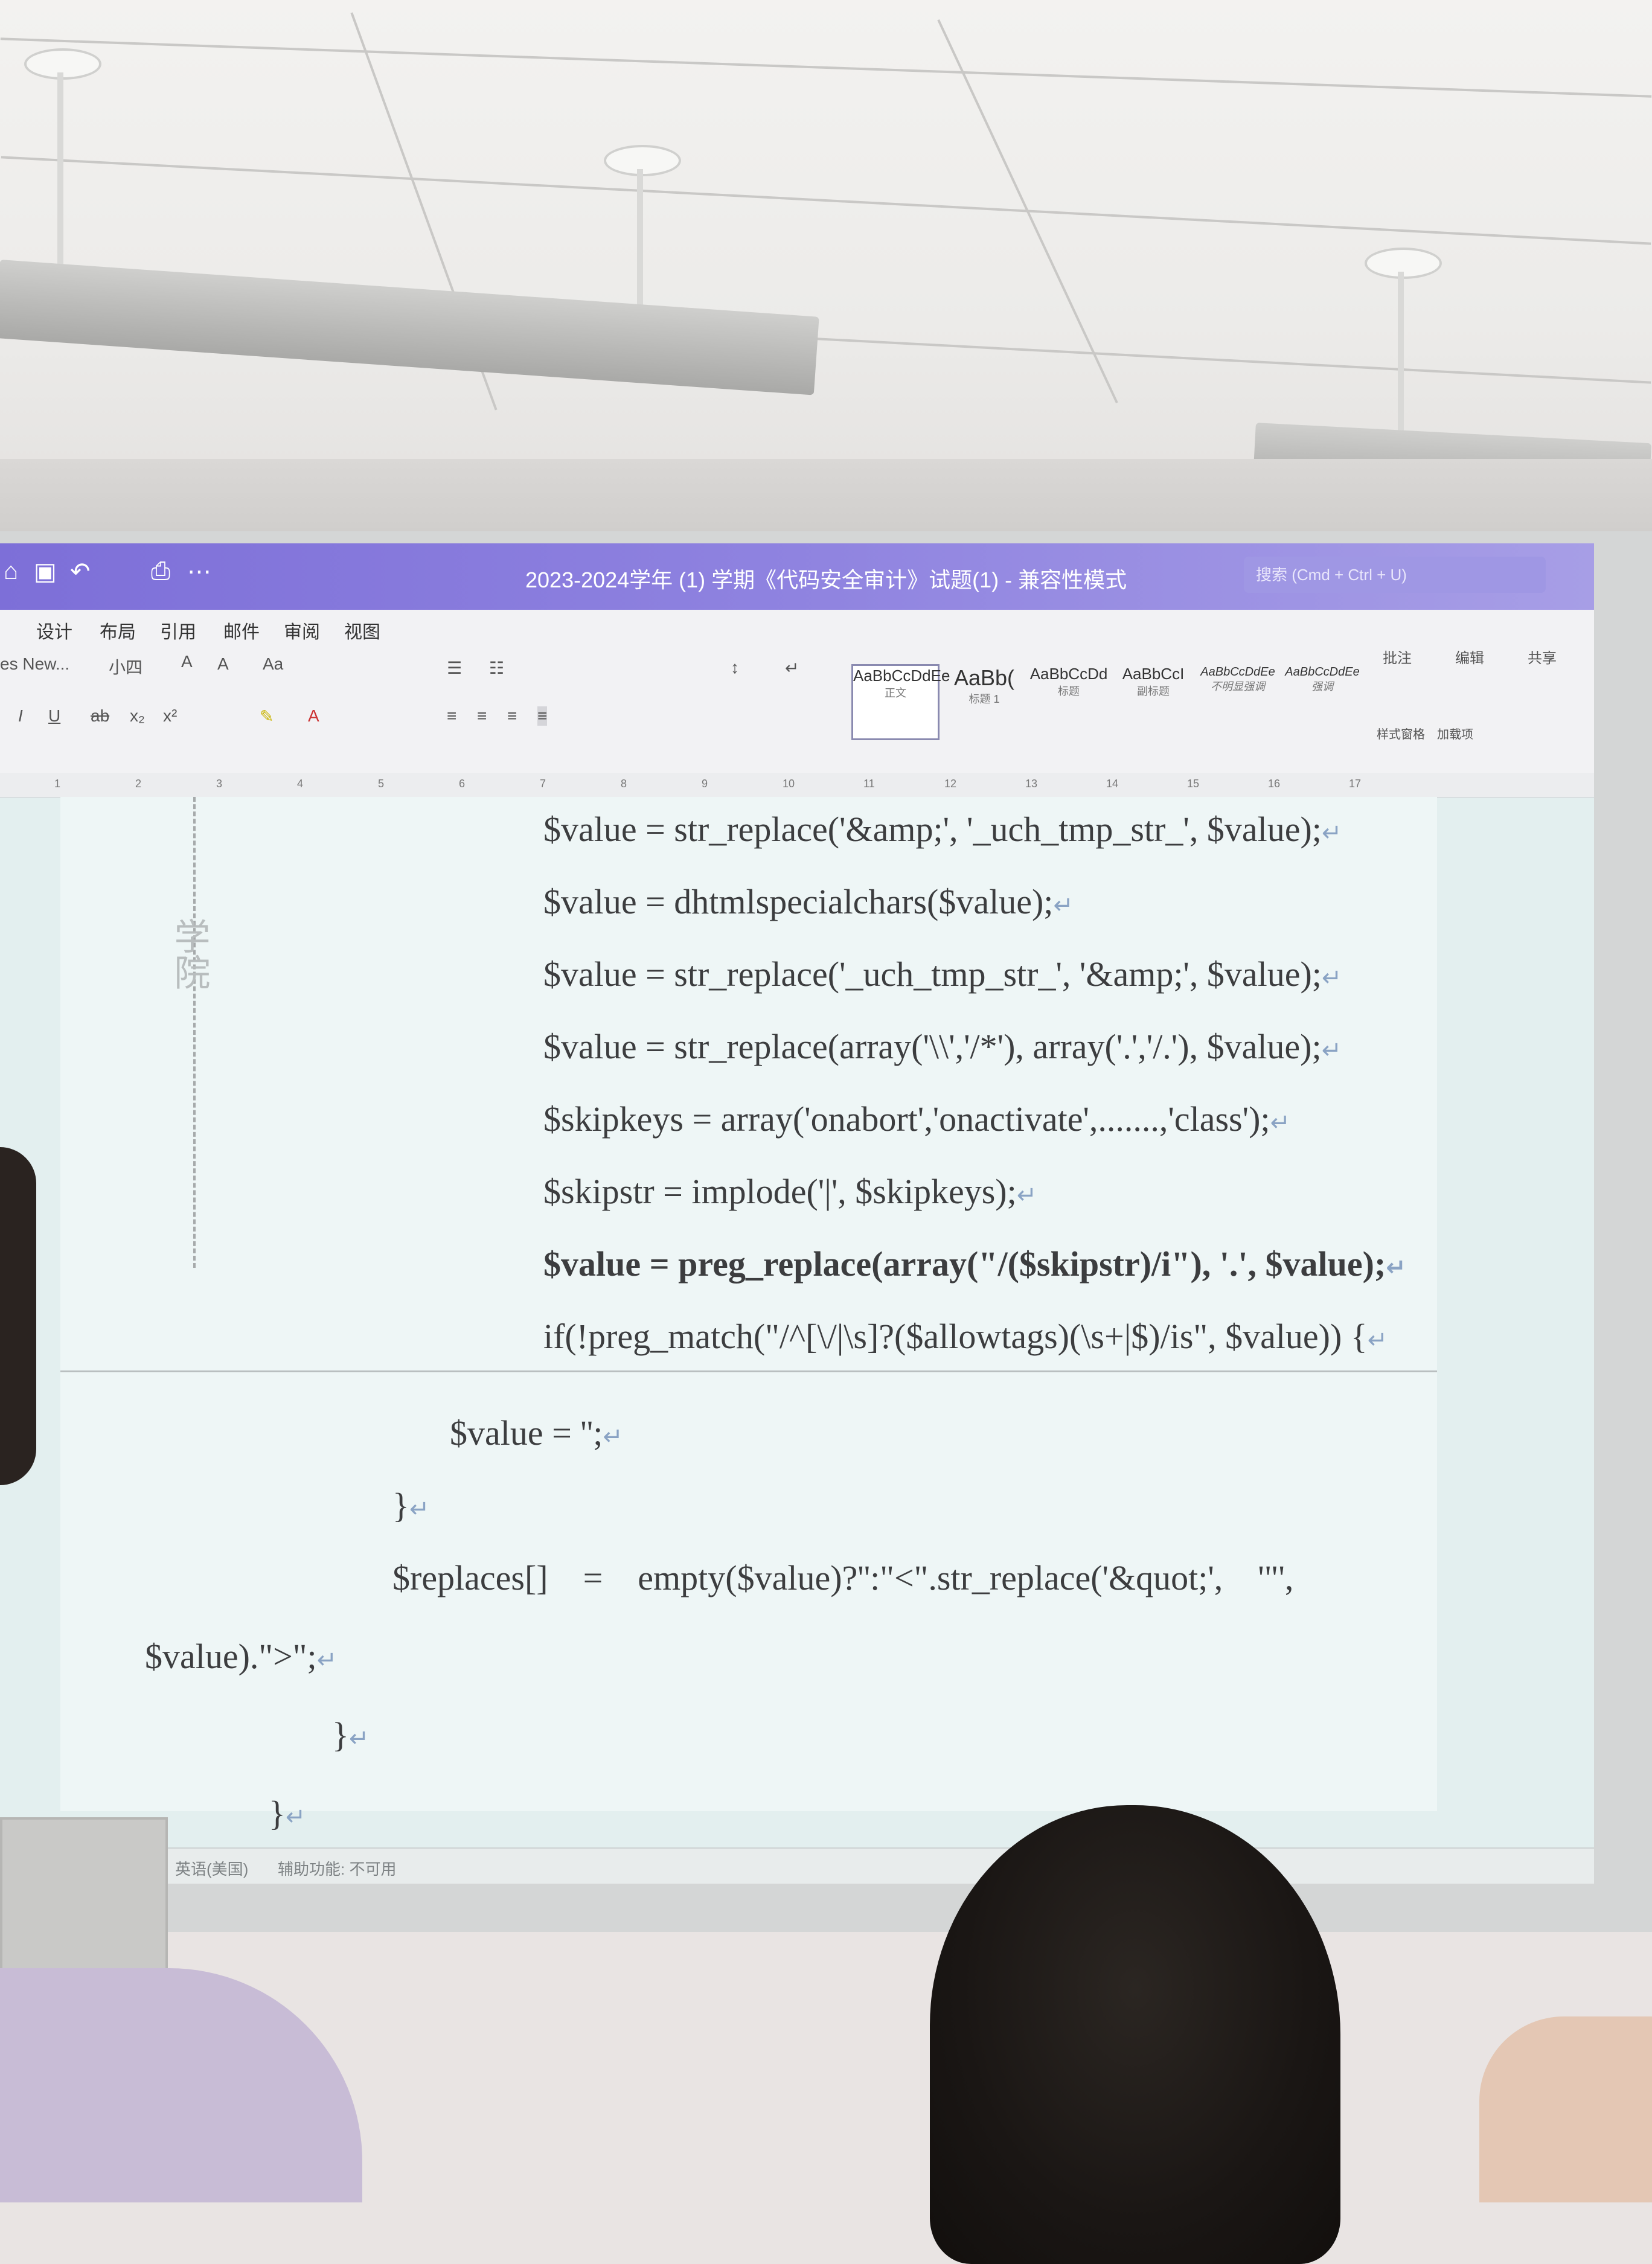  Describe the element at coordinates (45, 572) in the screenshot. I see `save-icon: ▣` at that location.